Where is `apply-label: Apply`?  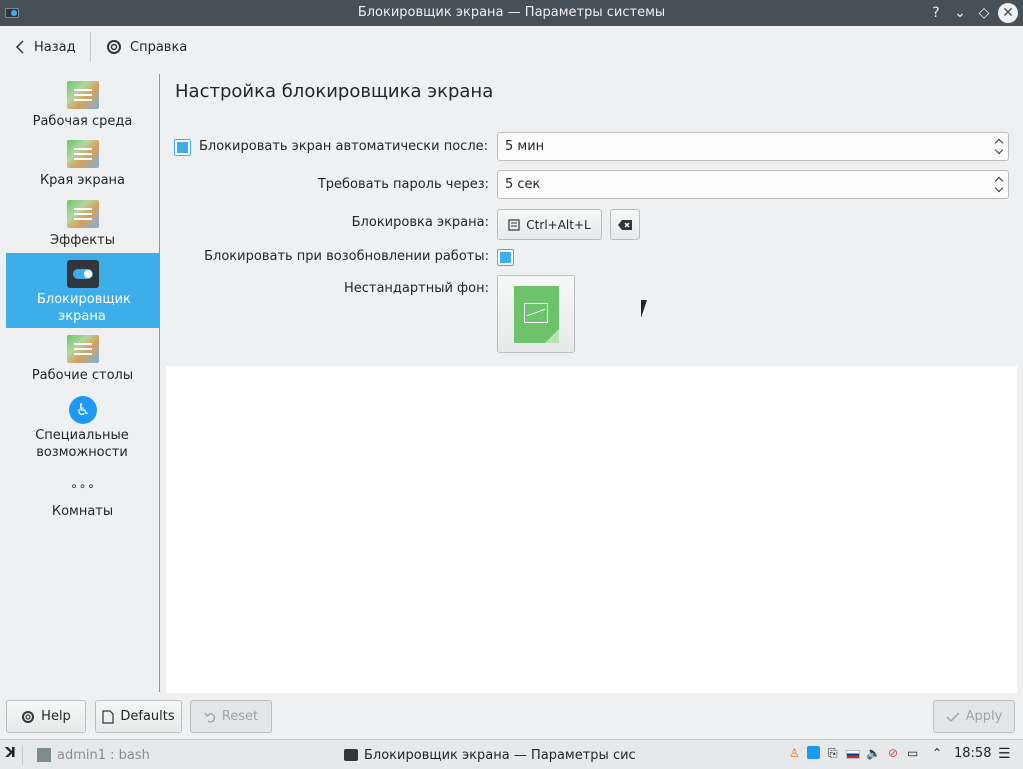 apply-label: Apply is located at coordinates (984, 716).